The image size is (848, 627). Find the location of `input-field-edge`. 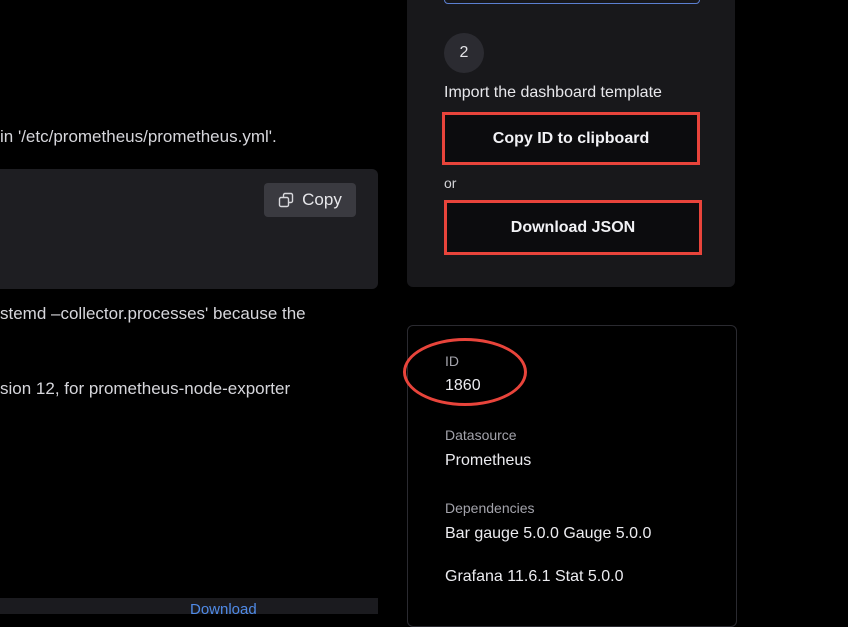

input-field-edge is located at coordinates (572, 2).